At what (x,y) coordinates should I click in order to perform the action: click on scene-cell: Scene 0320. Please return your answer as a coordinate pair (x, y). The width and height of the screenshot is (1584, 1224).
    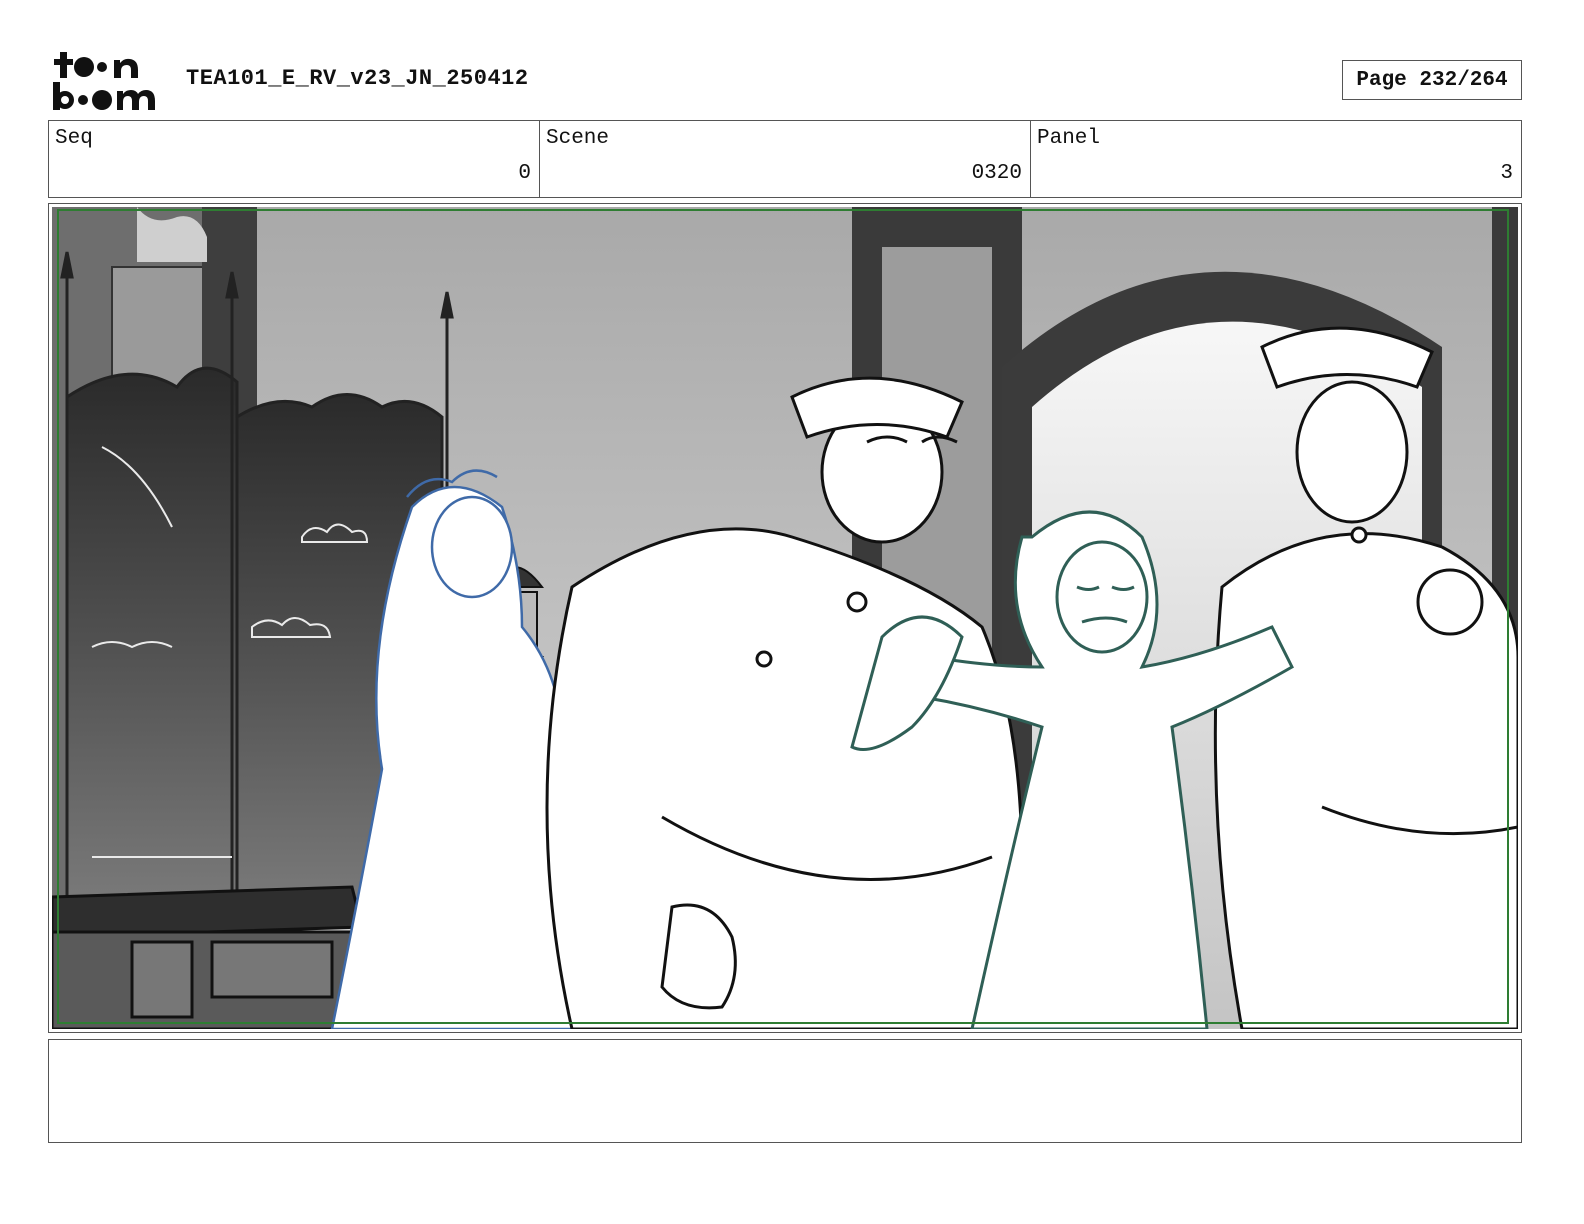
    Looking at the image, I should click on (785, 159).